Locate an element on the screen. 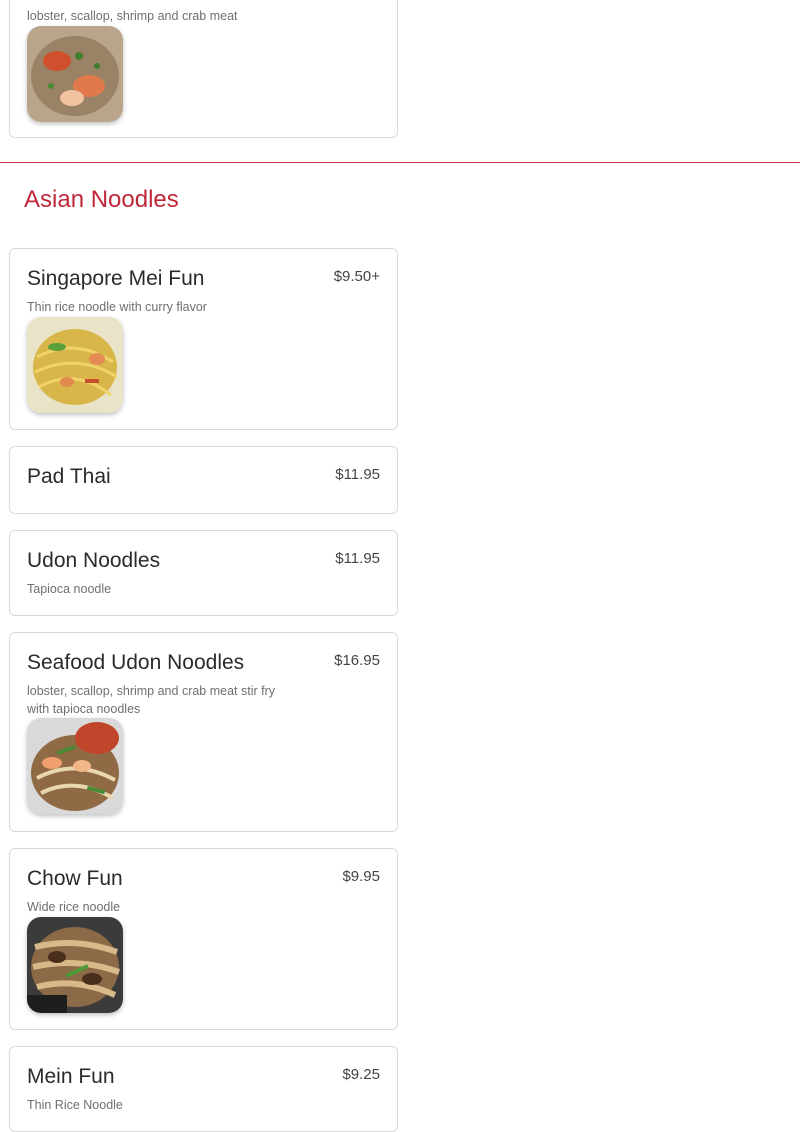 Image resolution: width=800 pixels, height=1132 pixels. item-name: Udon Noodles is located at coordinates (94, 560).